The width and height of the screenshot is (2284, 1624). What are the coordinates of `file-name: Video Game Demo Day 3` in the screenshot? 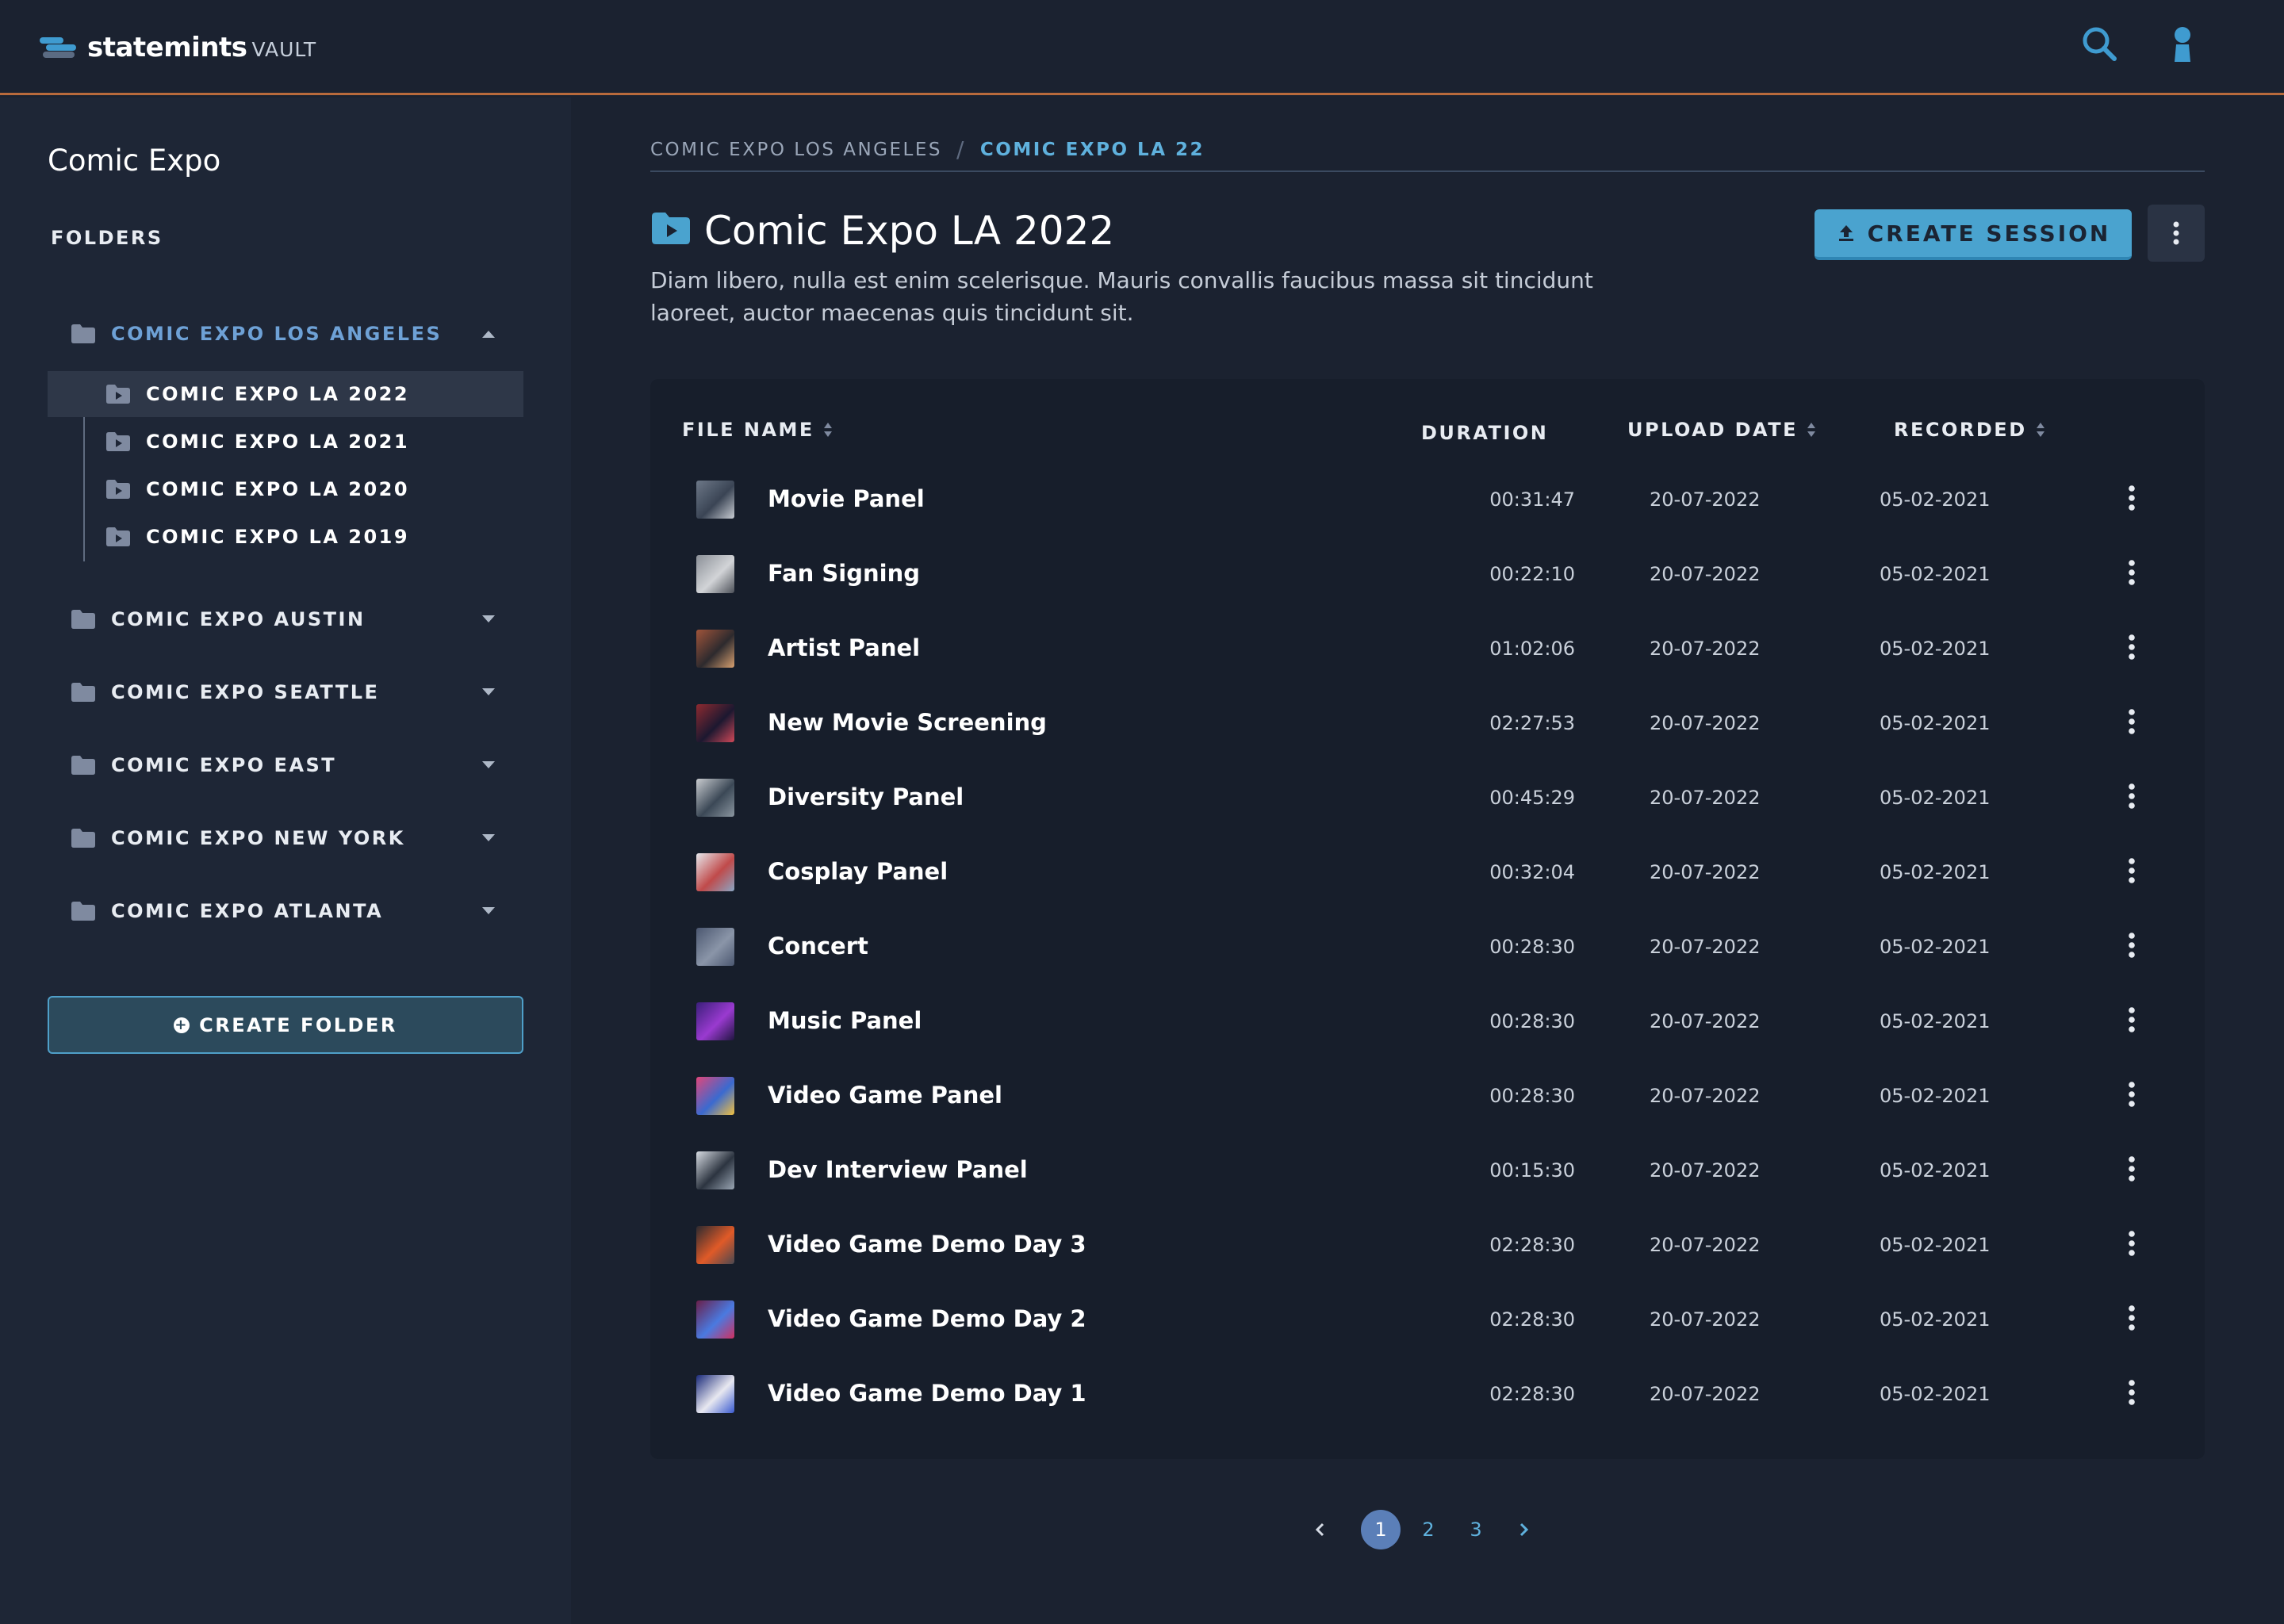 It's located at (927, 1244).